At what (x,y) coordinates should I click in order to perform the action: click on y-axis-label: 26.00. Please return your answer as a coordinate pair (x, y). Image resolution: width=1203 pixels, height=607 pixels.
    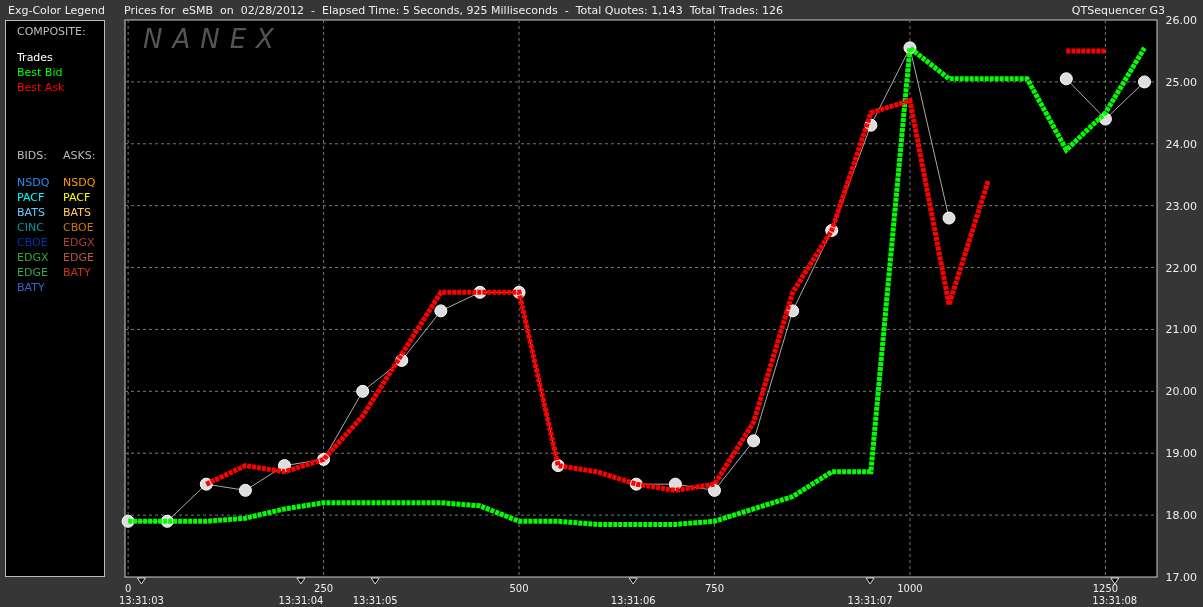
    Looking at the image, I should click on (1181, 20).